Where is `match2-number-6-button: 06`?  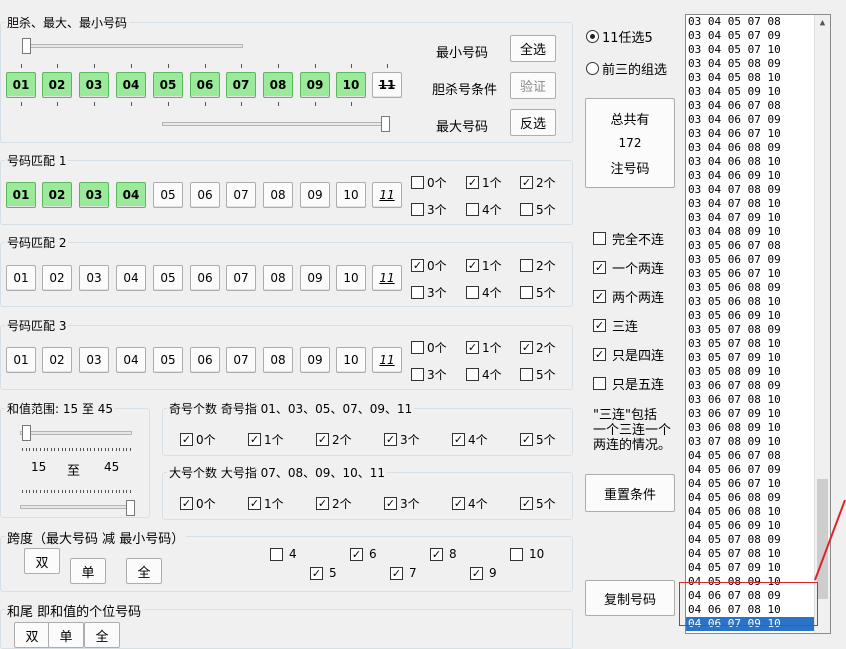 match2-number-6-button: 06 is located at coordinates (205, 278).